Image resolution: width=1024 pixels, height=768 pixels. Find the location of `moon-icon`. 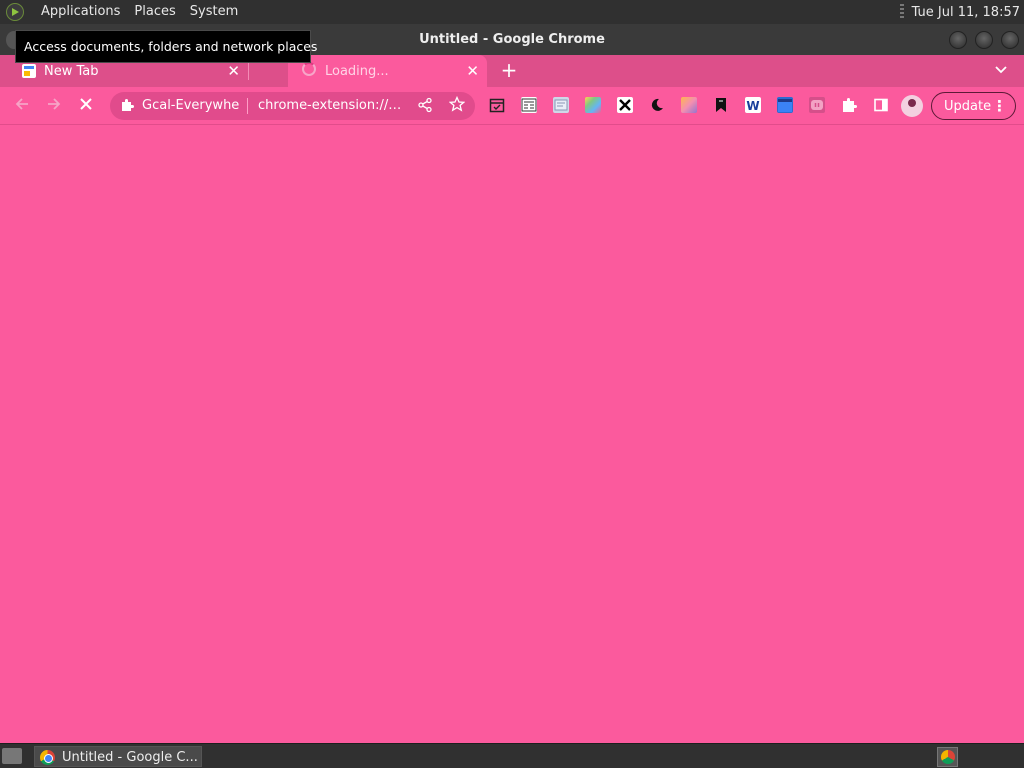

moon-icon is located at coordinates (657, 105).